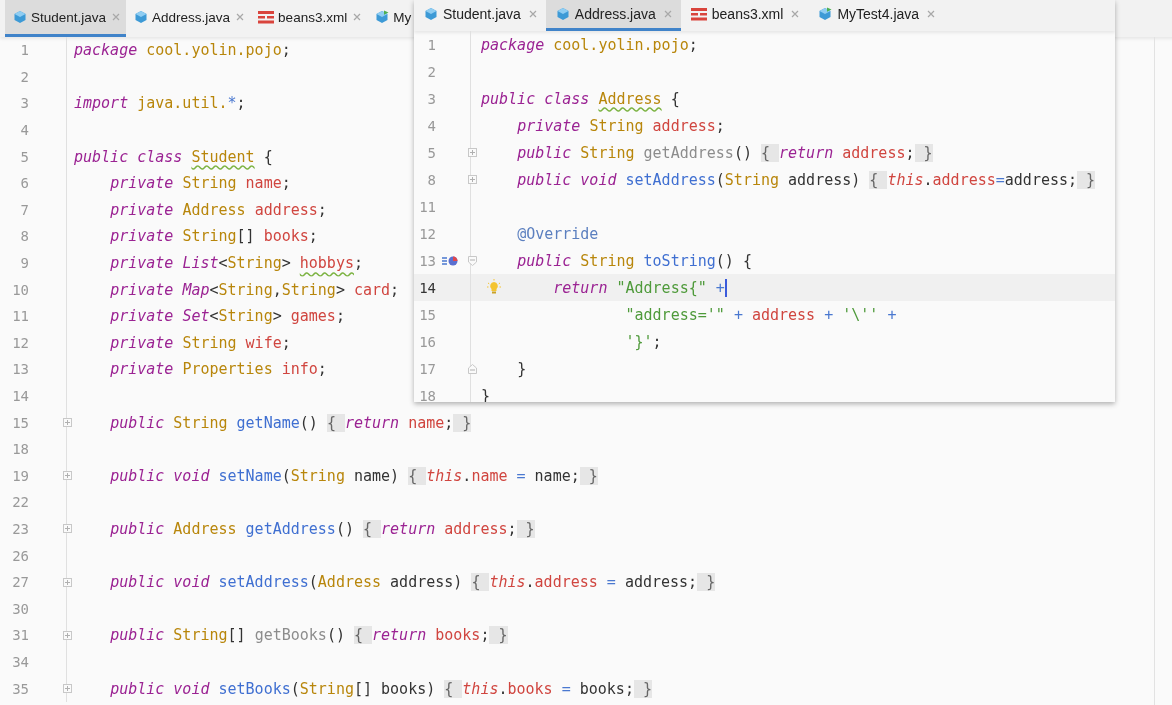  What do you see at coordinates (20, 555) in the screenshot?
I see `line-number: 26` at bounding box center [20, 555].